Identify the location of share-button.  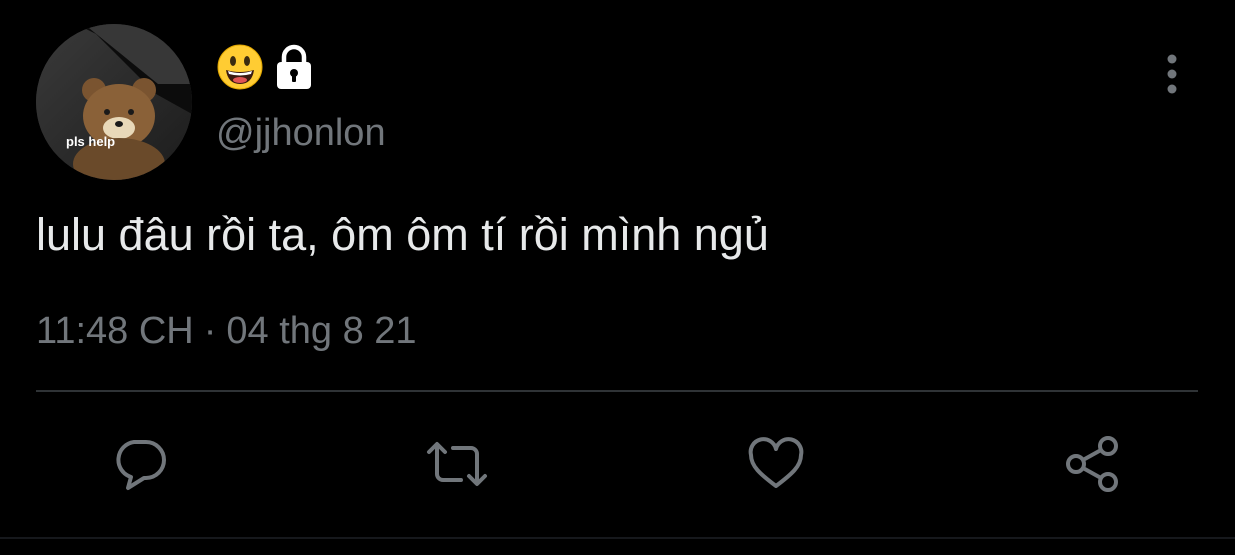
(1094, 464).